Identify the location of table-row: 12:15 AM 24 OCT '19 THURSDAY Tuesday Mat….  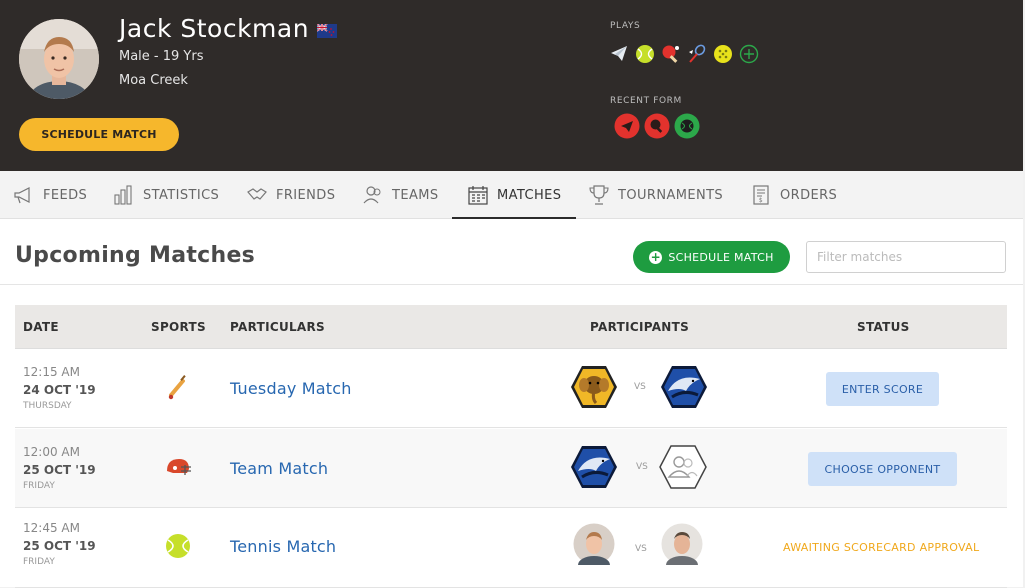
(511, 388).